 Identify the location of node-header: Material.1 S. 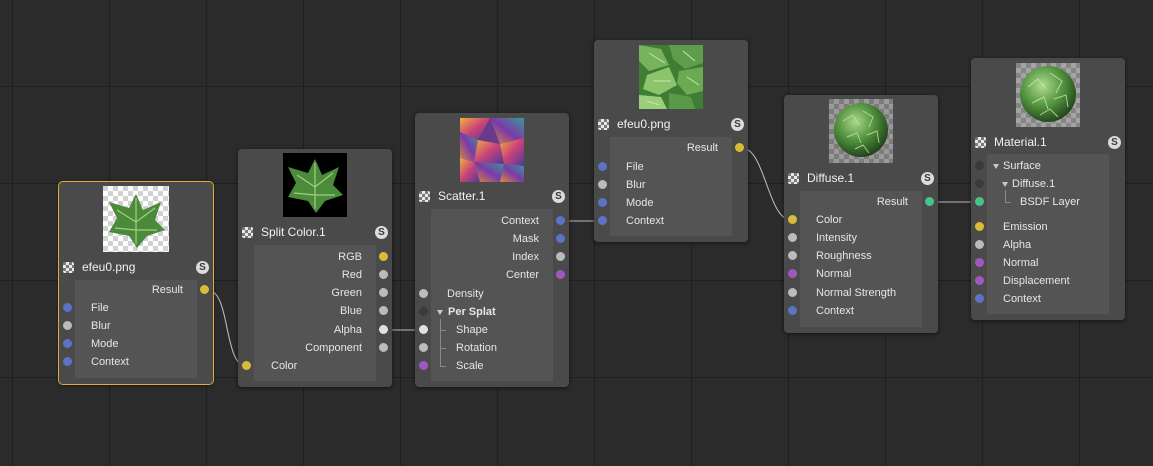
(1048, 142).